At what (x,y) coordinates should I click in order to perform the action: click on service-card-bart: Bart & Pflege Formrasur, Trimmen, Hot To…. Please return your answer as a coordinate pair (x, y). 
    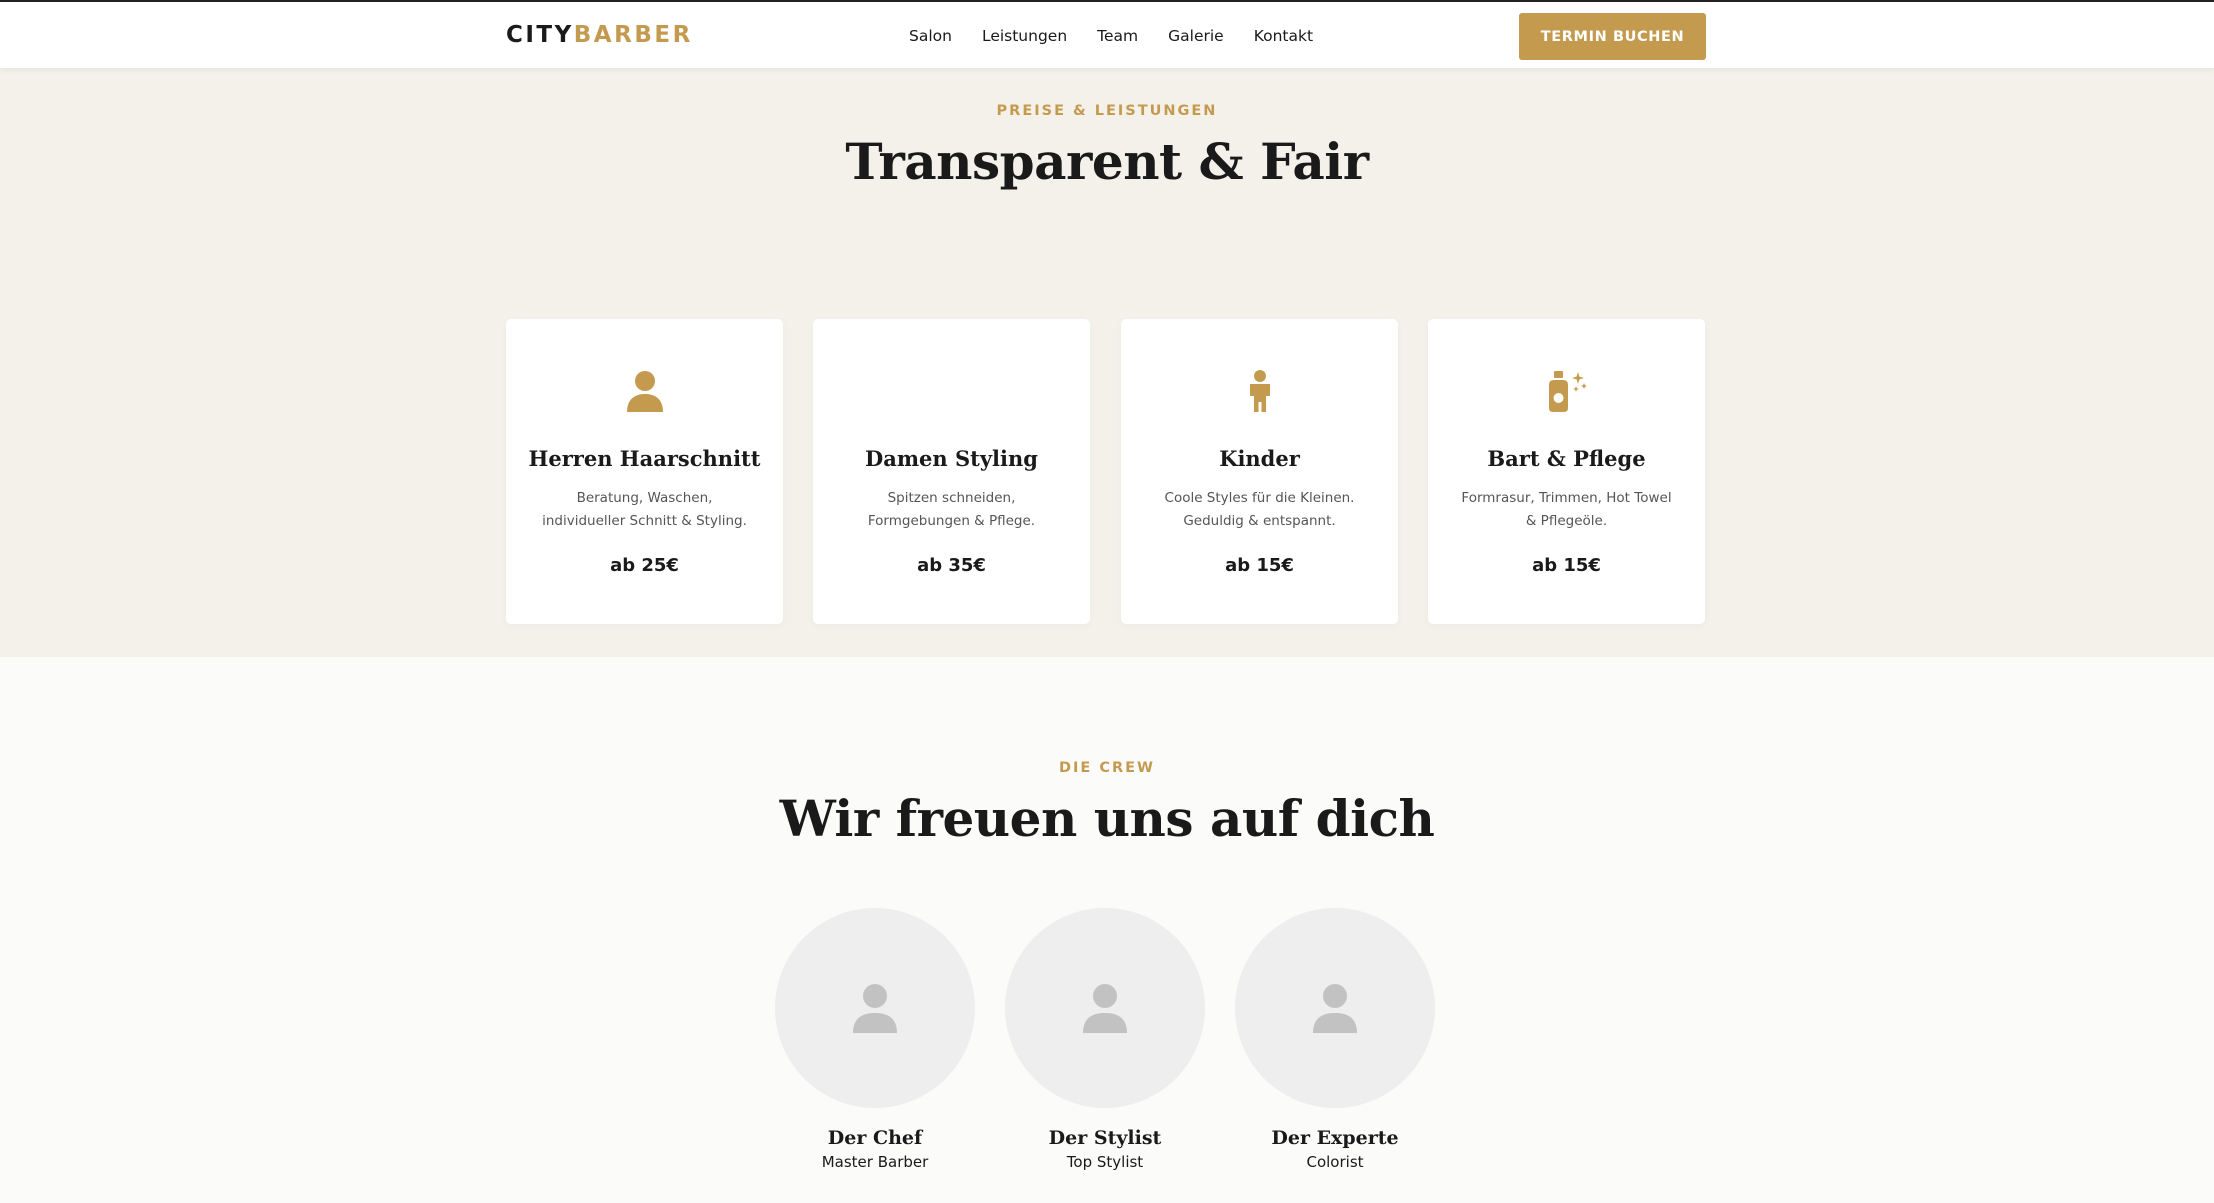
    Looking at the image, I should click on (1566, 471).